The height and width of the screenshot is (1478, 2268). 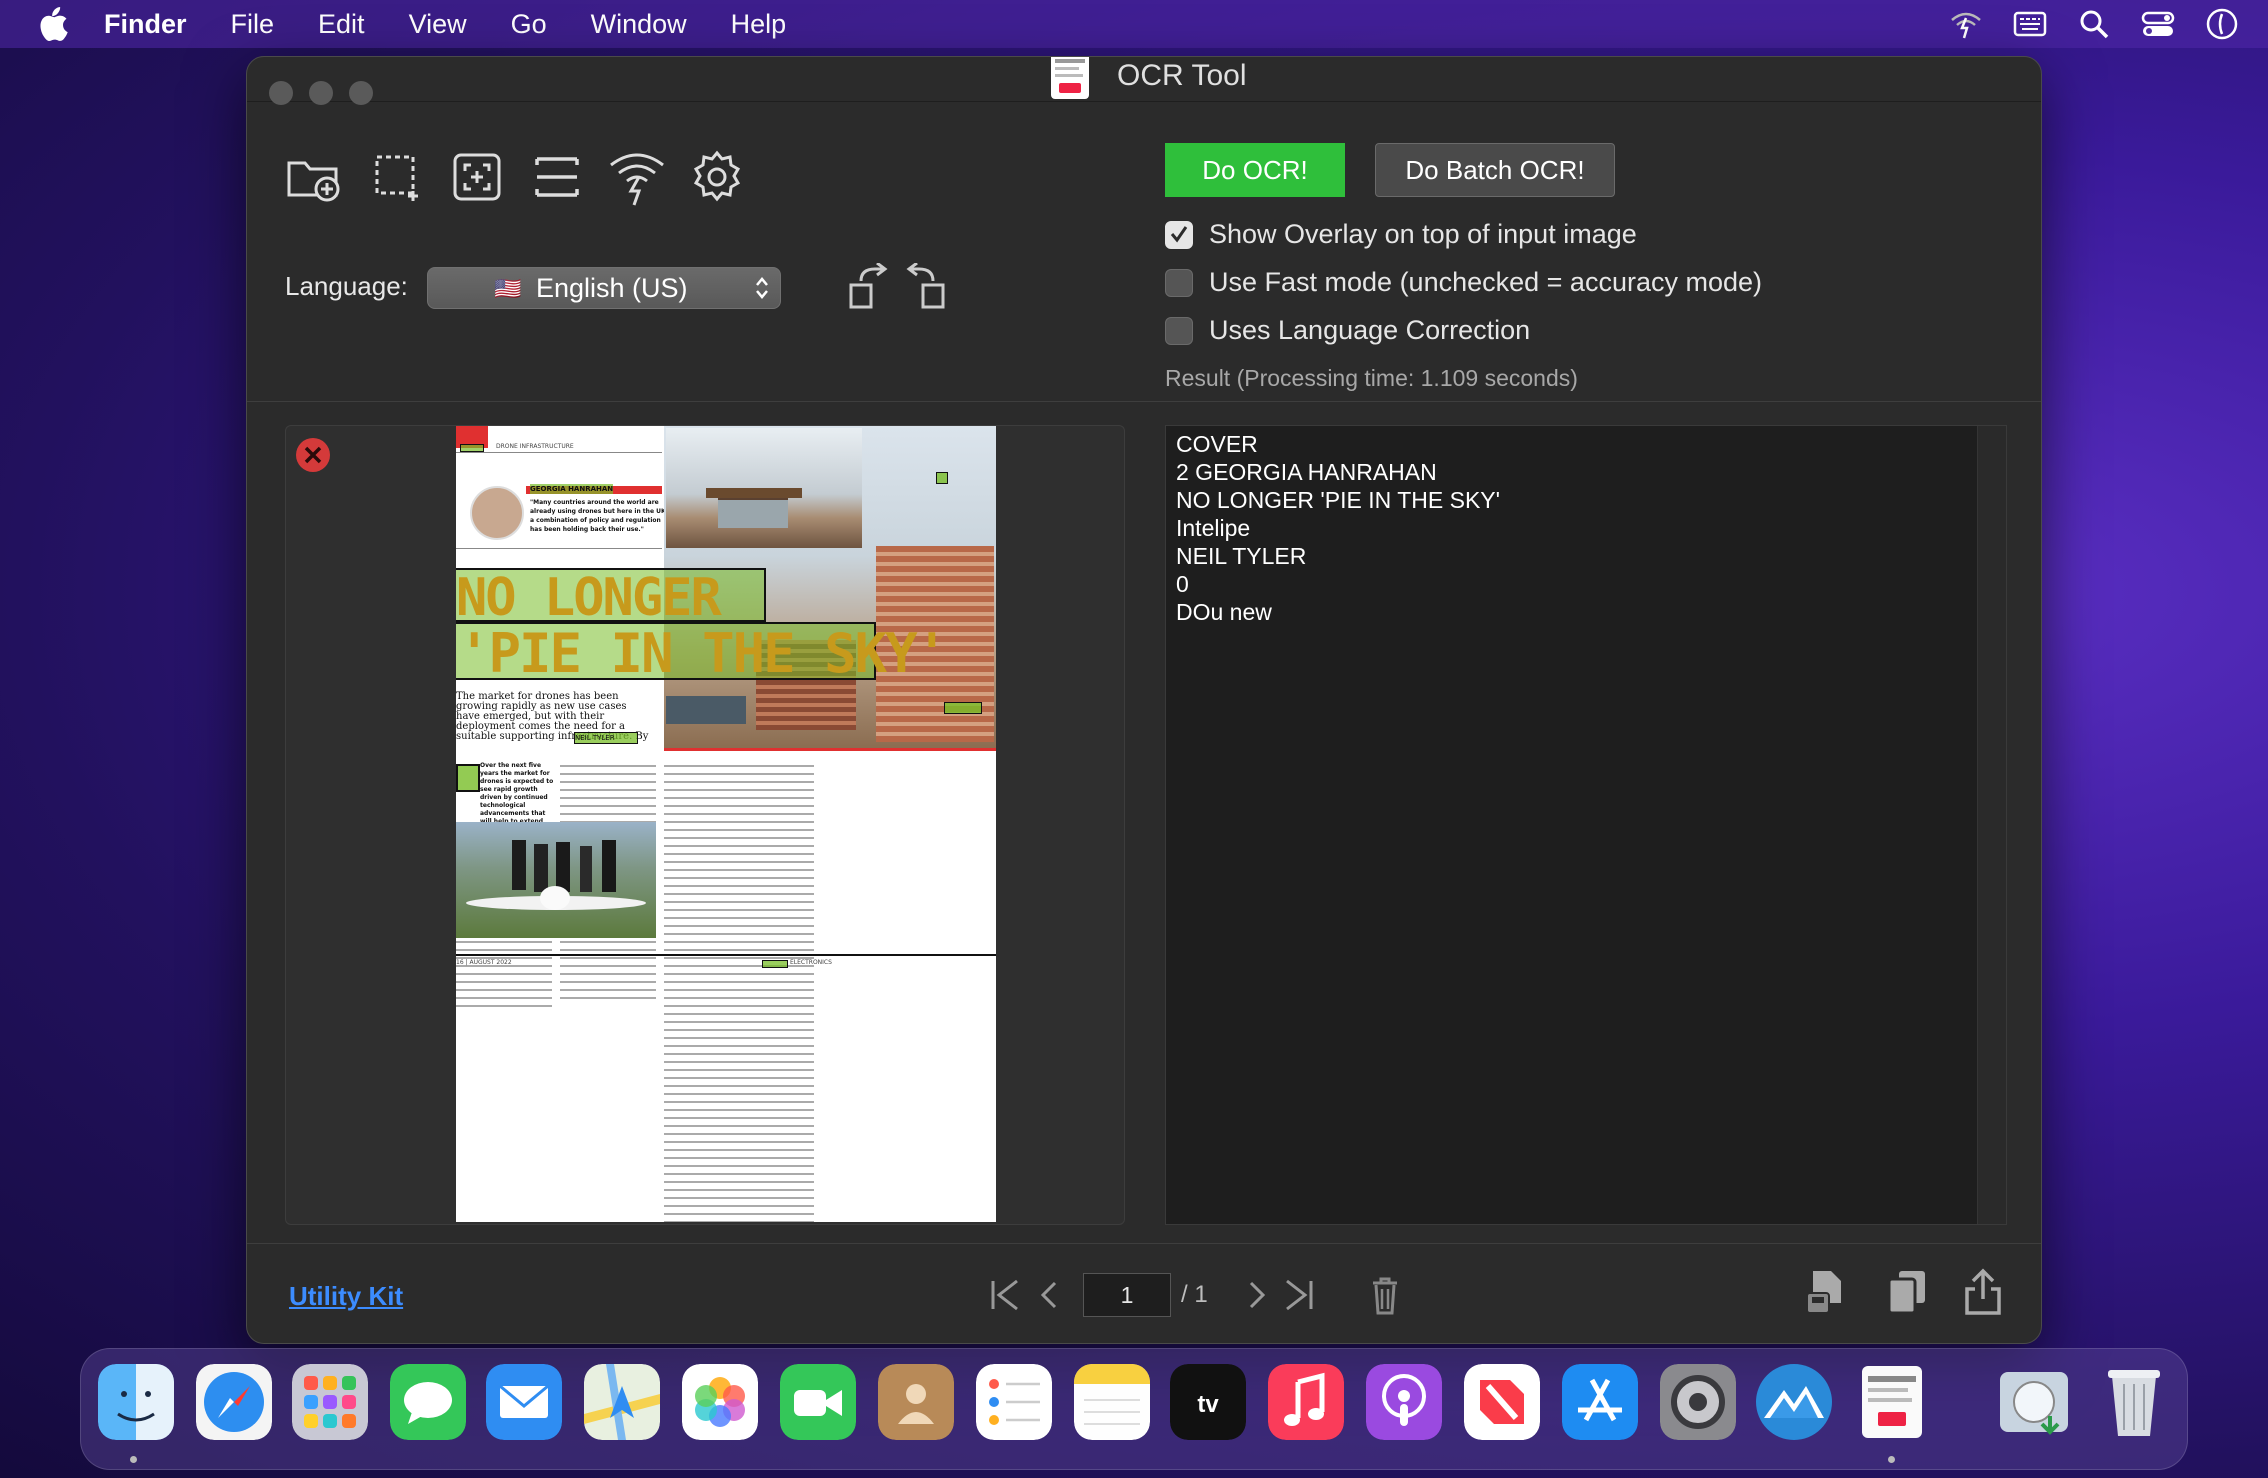 I want to click on select-region-icon, so click(x=397, y=177).